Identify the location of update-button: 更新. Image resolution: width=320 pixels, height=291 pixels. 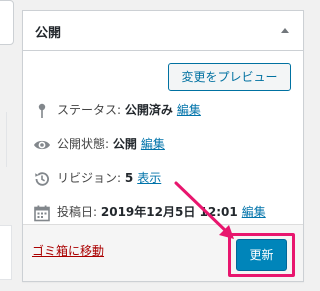
(261, 255).